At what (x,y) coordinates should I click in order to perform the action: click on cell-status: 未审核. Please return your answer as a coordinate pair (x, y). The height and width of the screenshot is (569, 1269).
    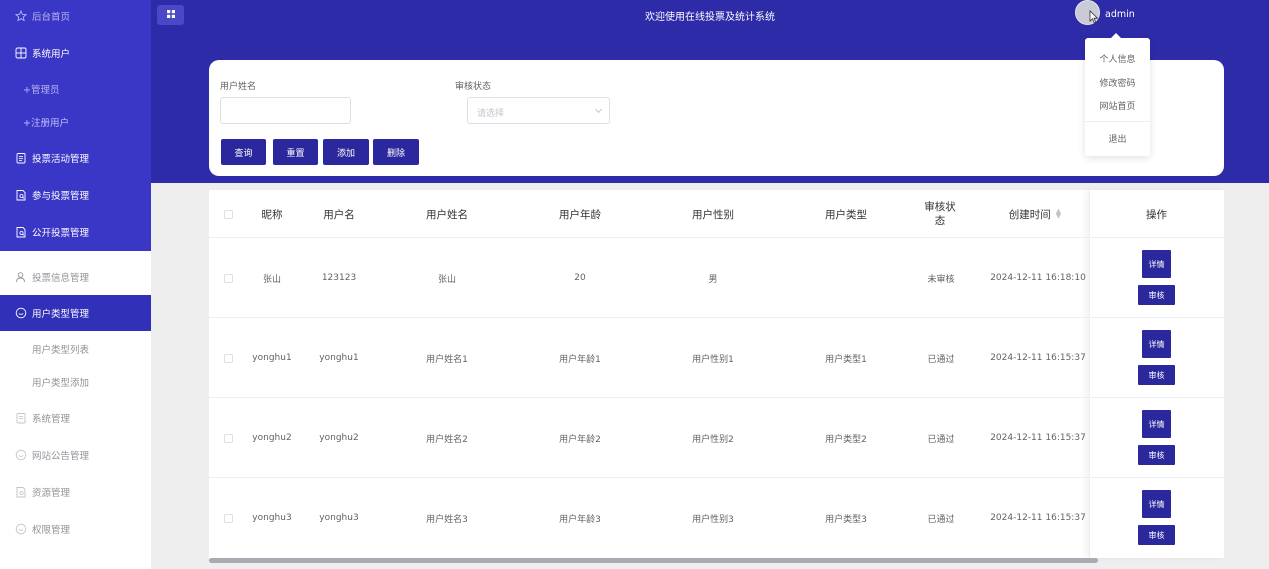
    Looking at the image, I should click on (941, 279).